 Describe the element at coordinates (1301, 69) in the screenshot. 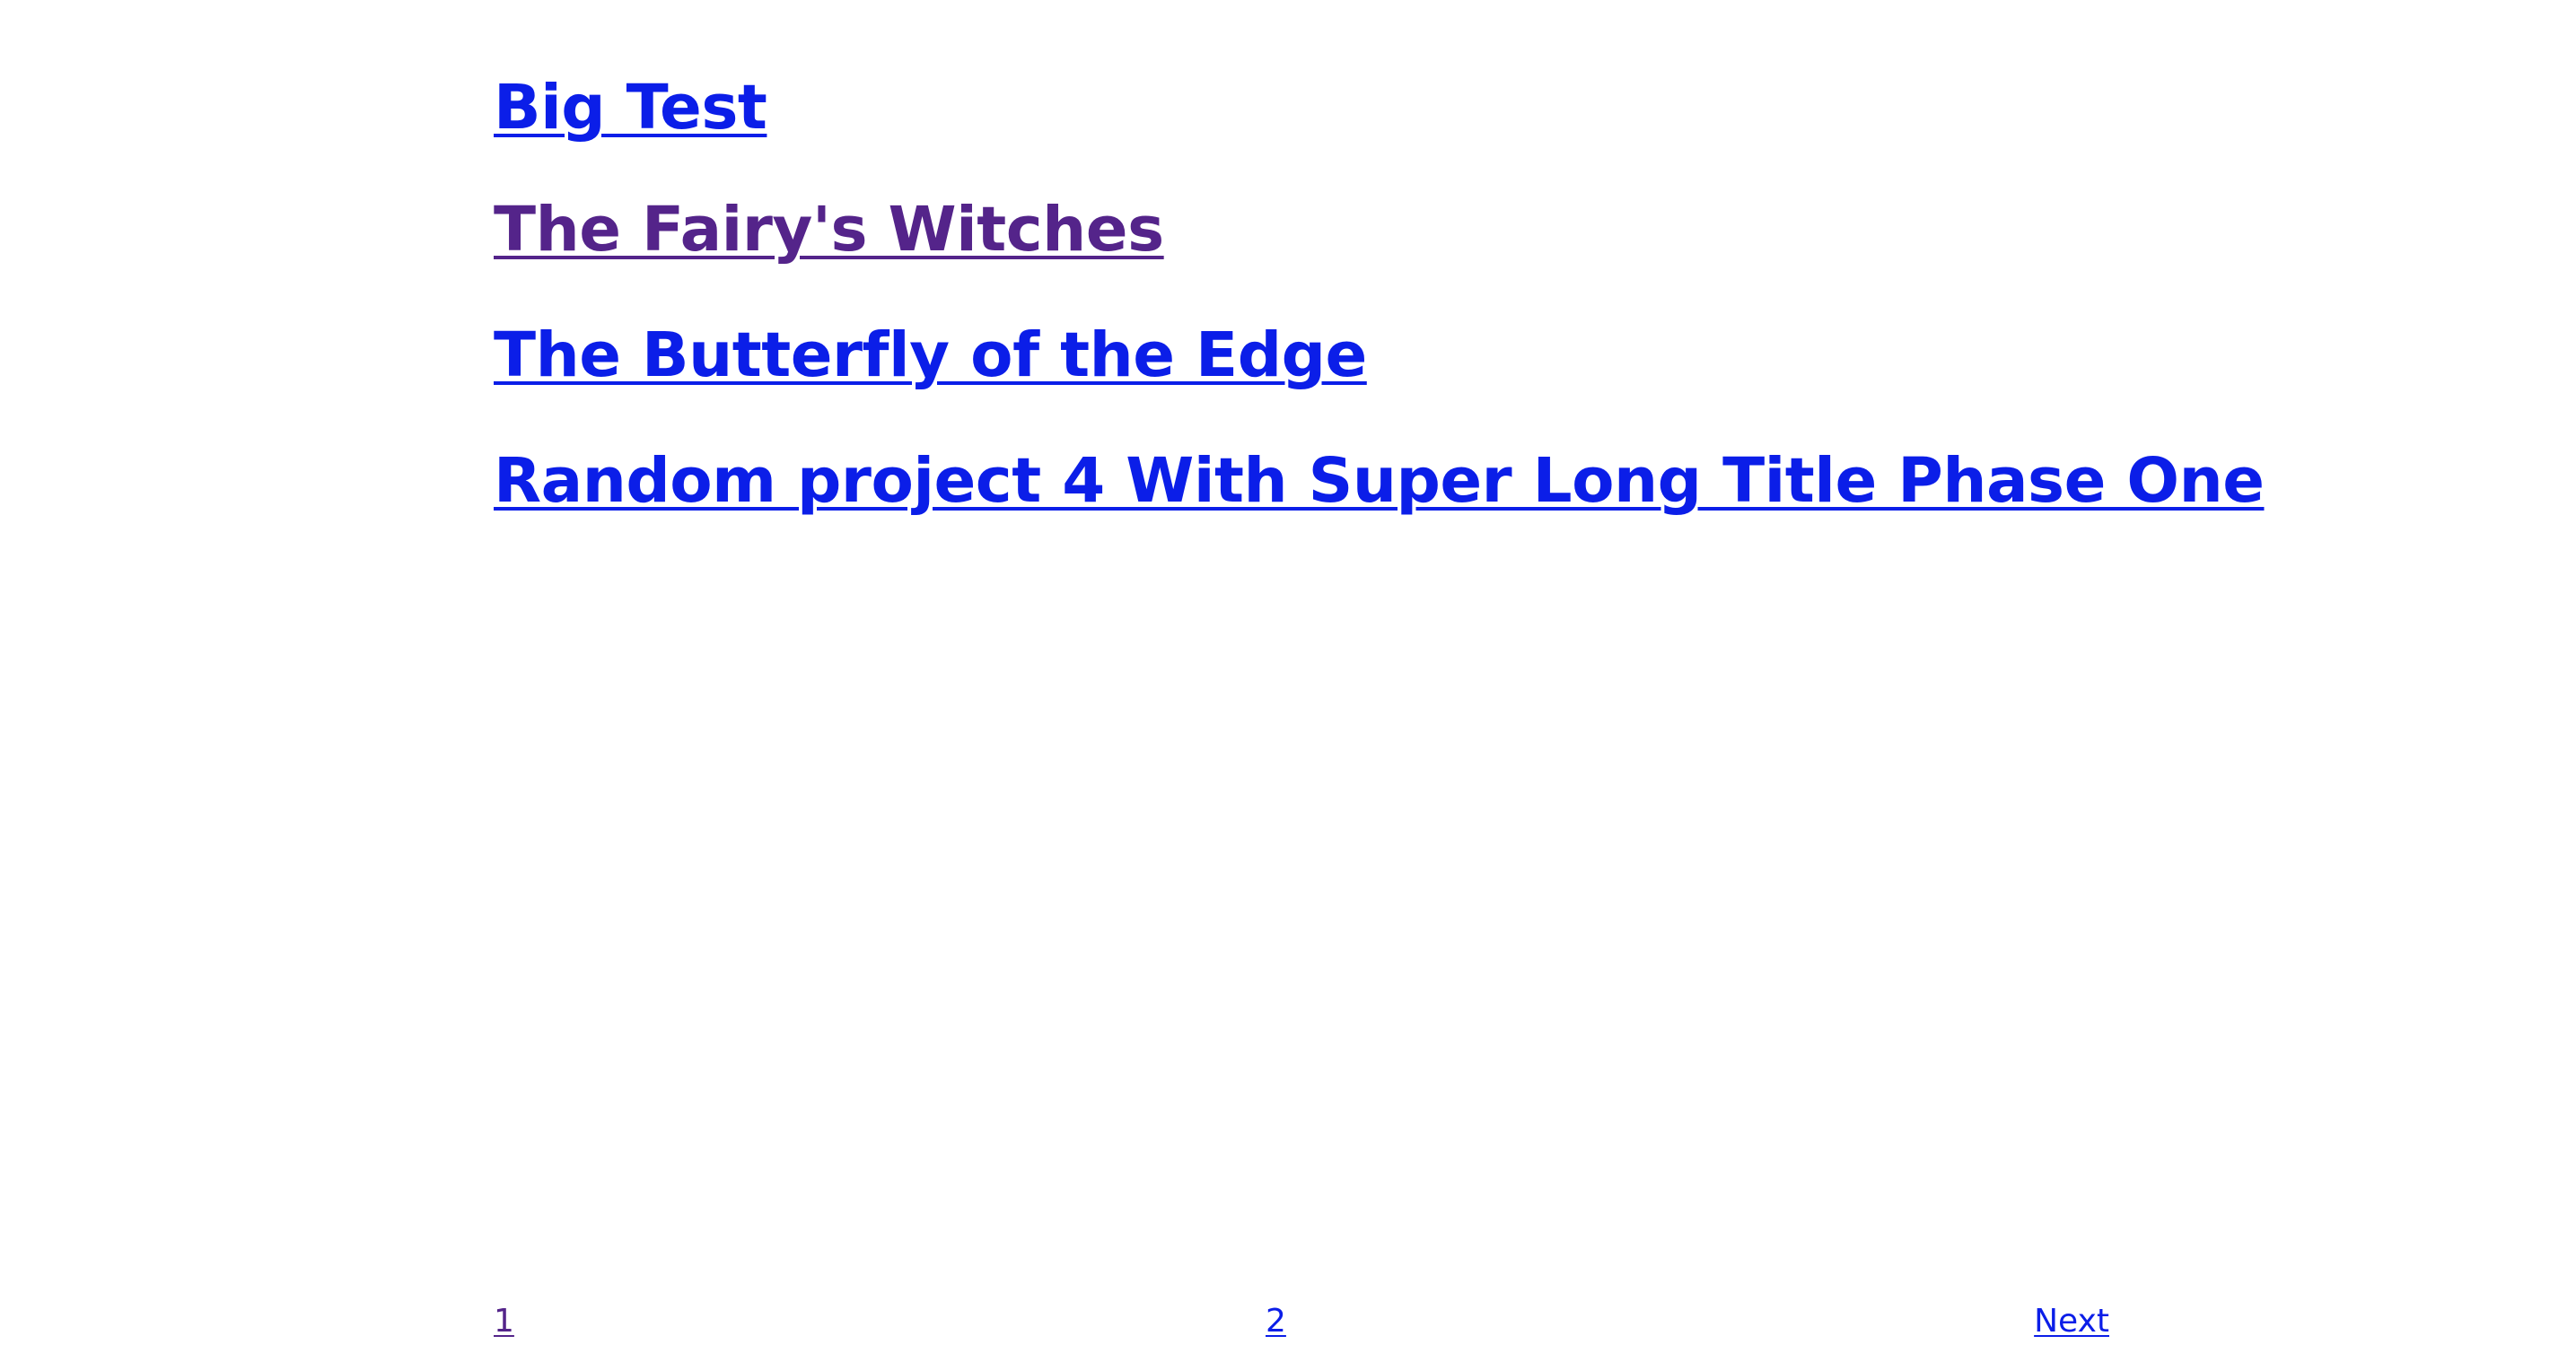

I see `list-item: Big Test` at that location.